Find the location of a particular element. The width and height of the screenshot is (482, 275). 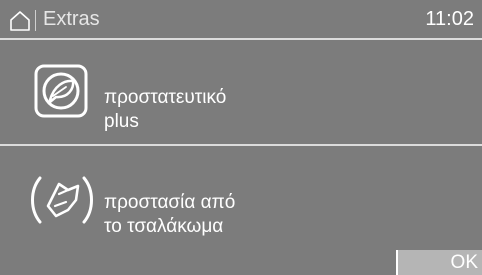

page-title: Extras is located at coordinates (71, 19).